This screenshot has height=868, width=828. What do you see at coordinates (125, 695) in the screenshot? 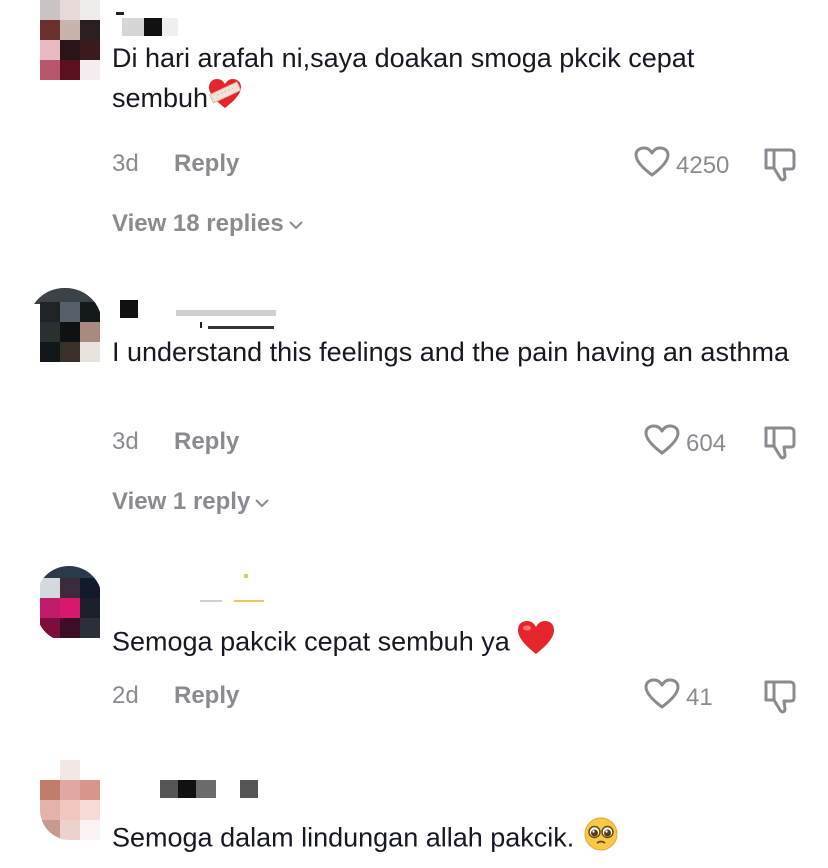
I see `timestamp: 2d` at bounding box center [125, 695].